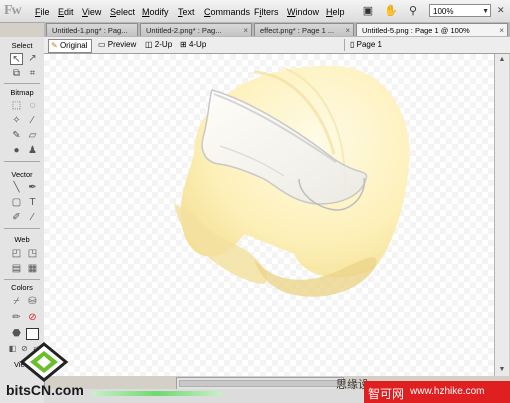 The height and width of the screenshot is (403, 510). What do you see at coordinates (16, 188) in the screenshot?
I see `line-tool-icon: ╲` at bounding box center [16, 188].